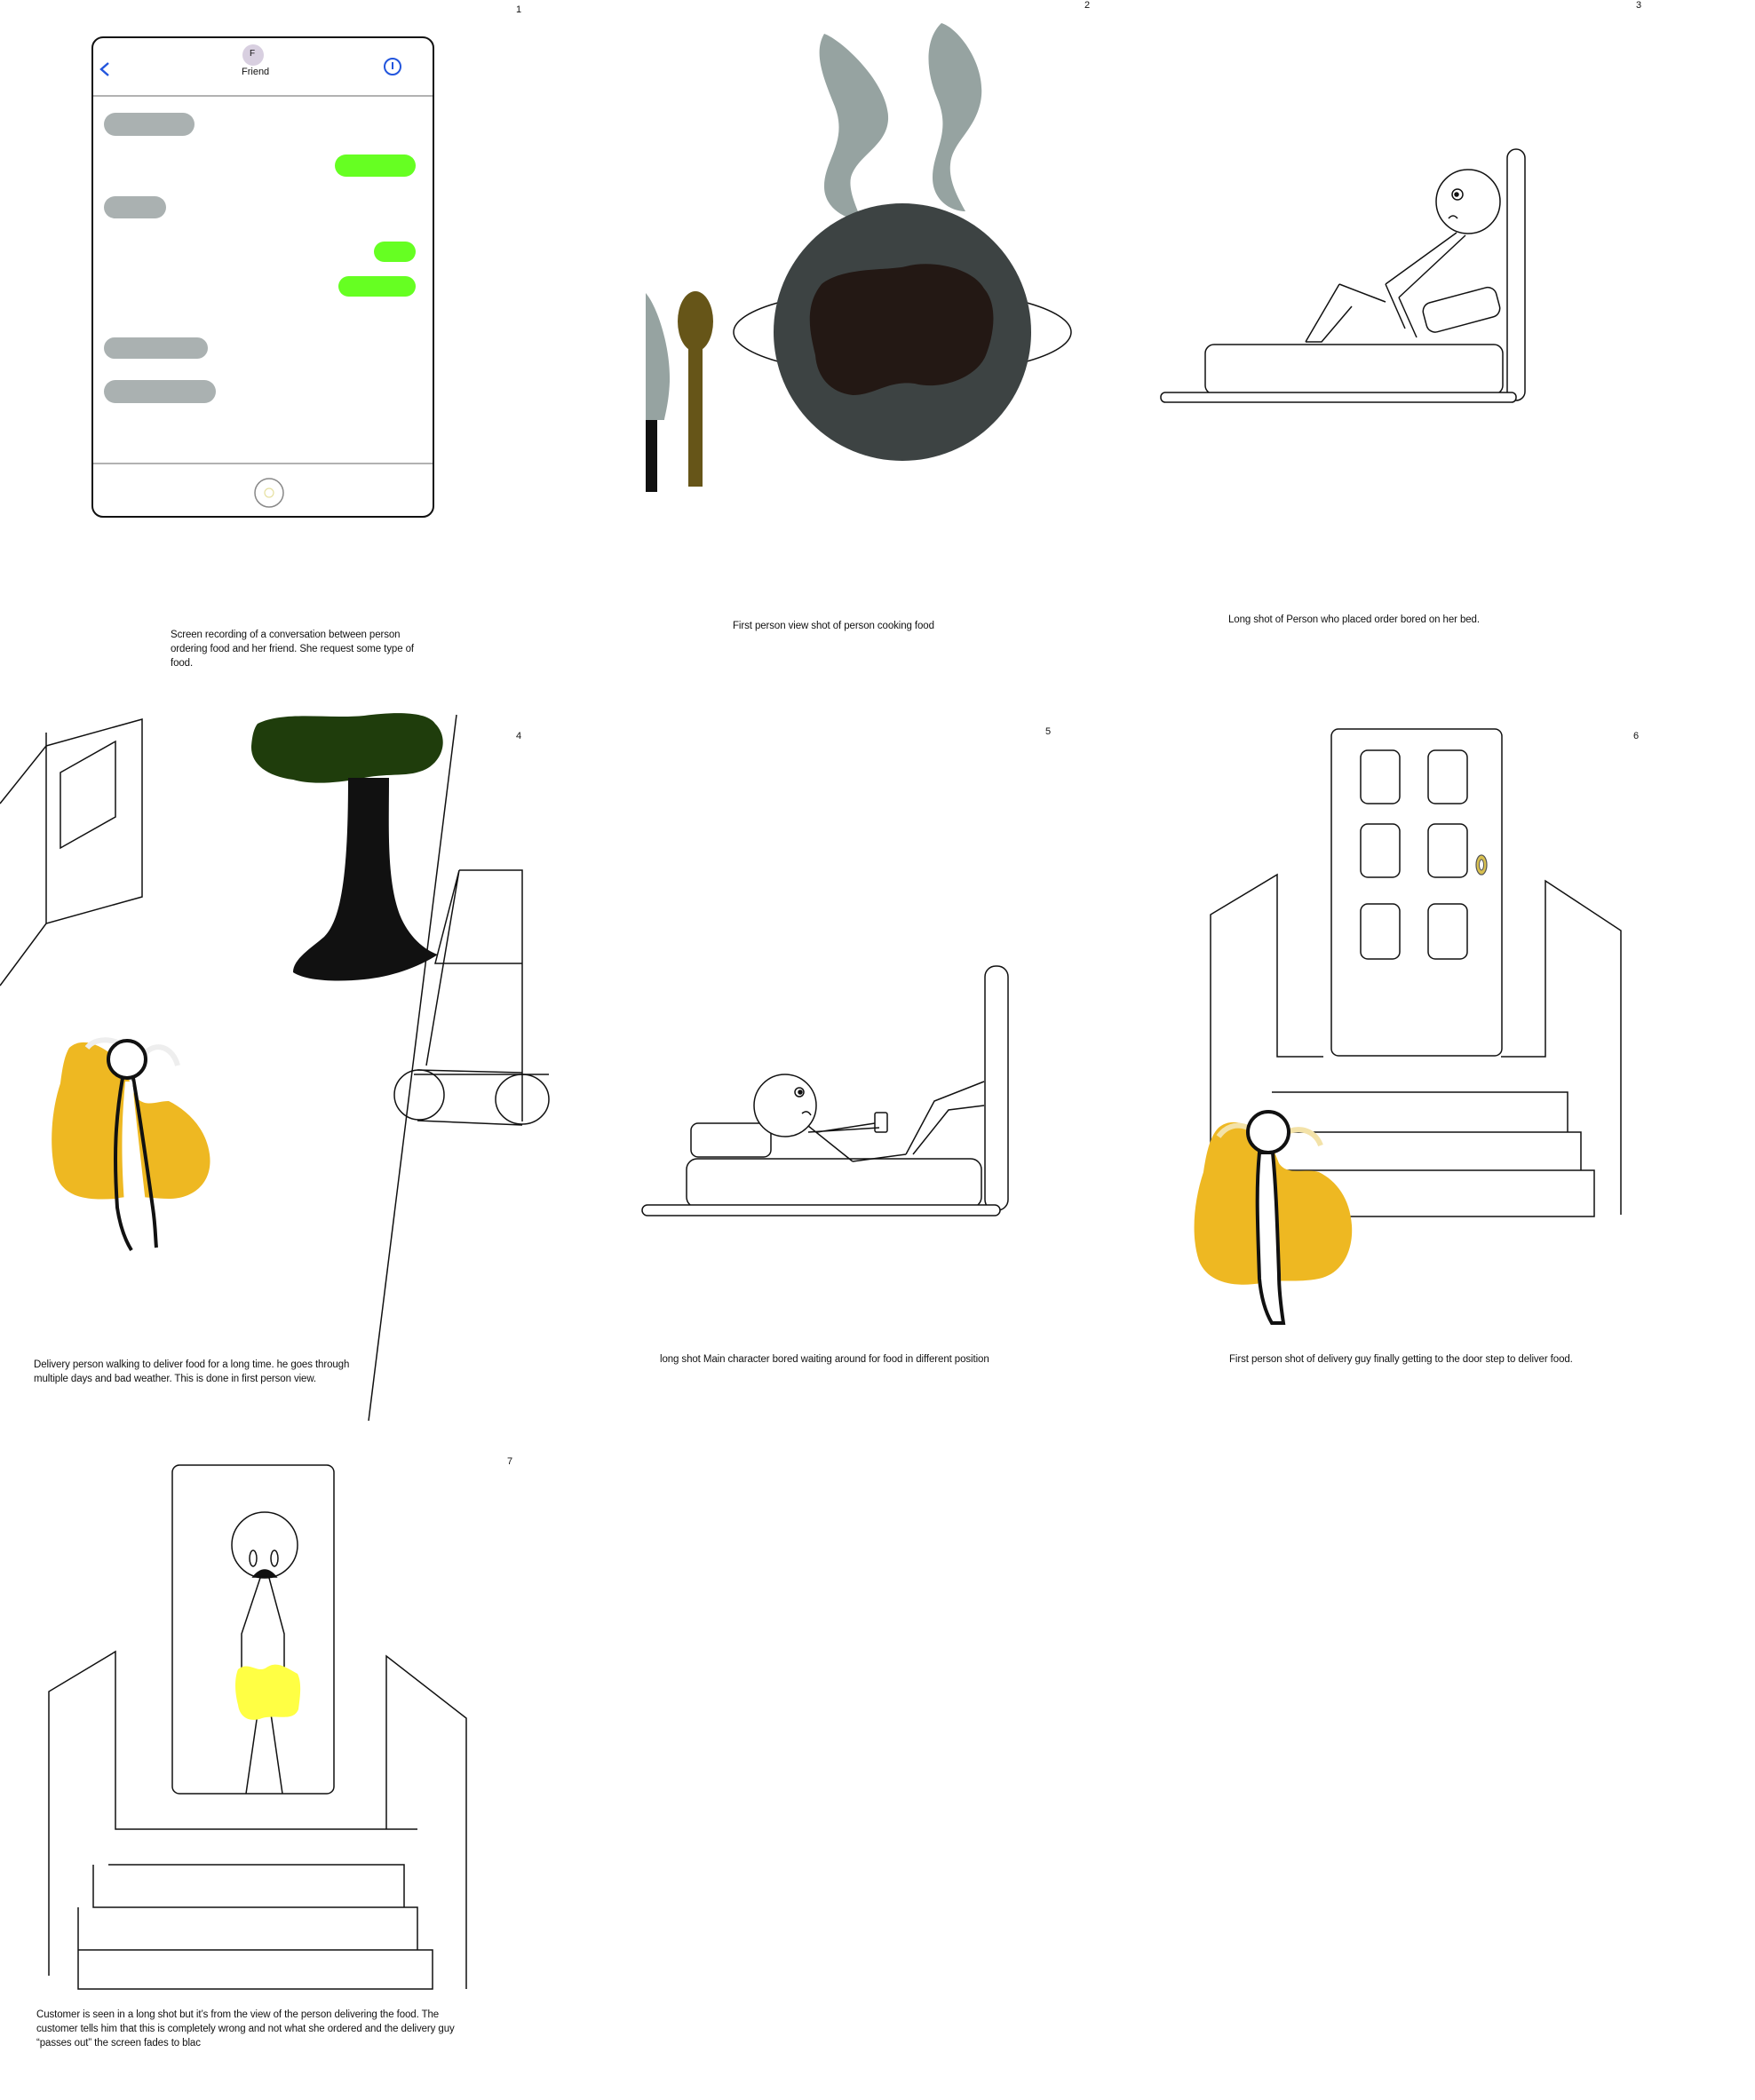 Image resolution: width=1755 pixels, height=2100 pixels. I want to click on steam-right, so click(955, 117).